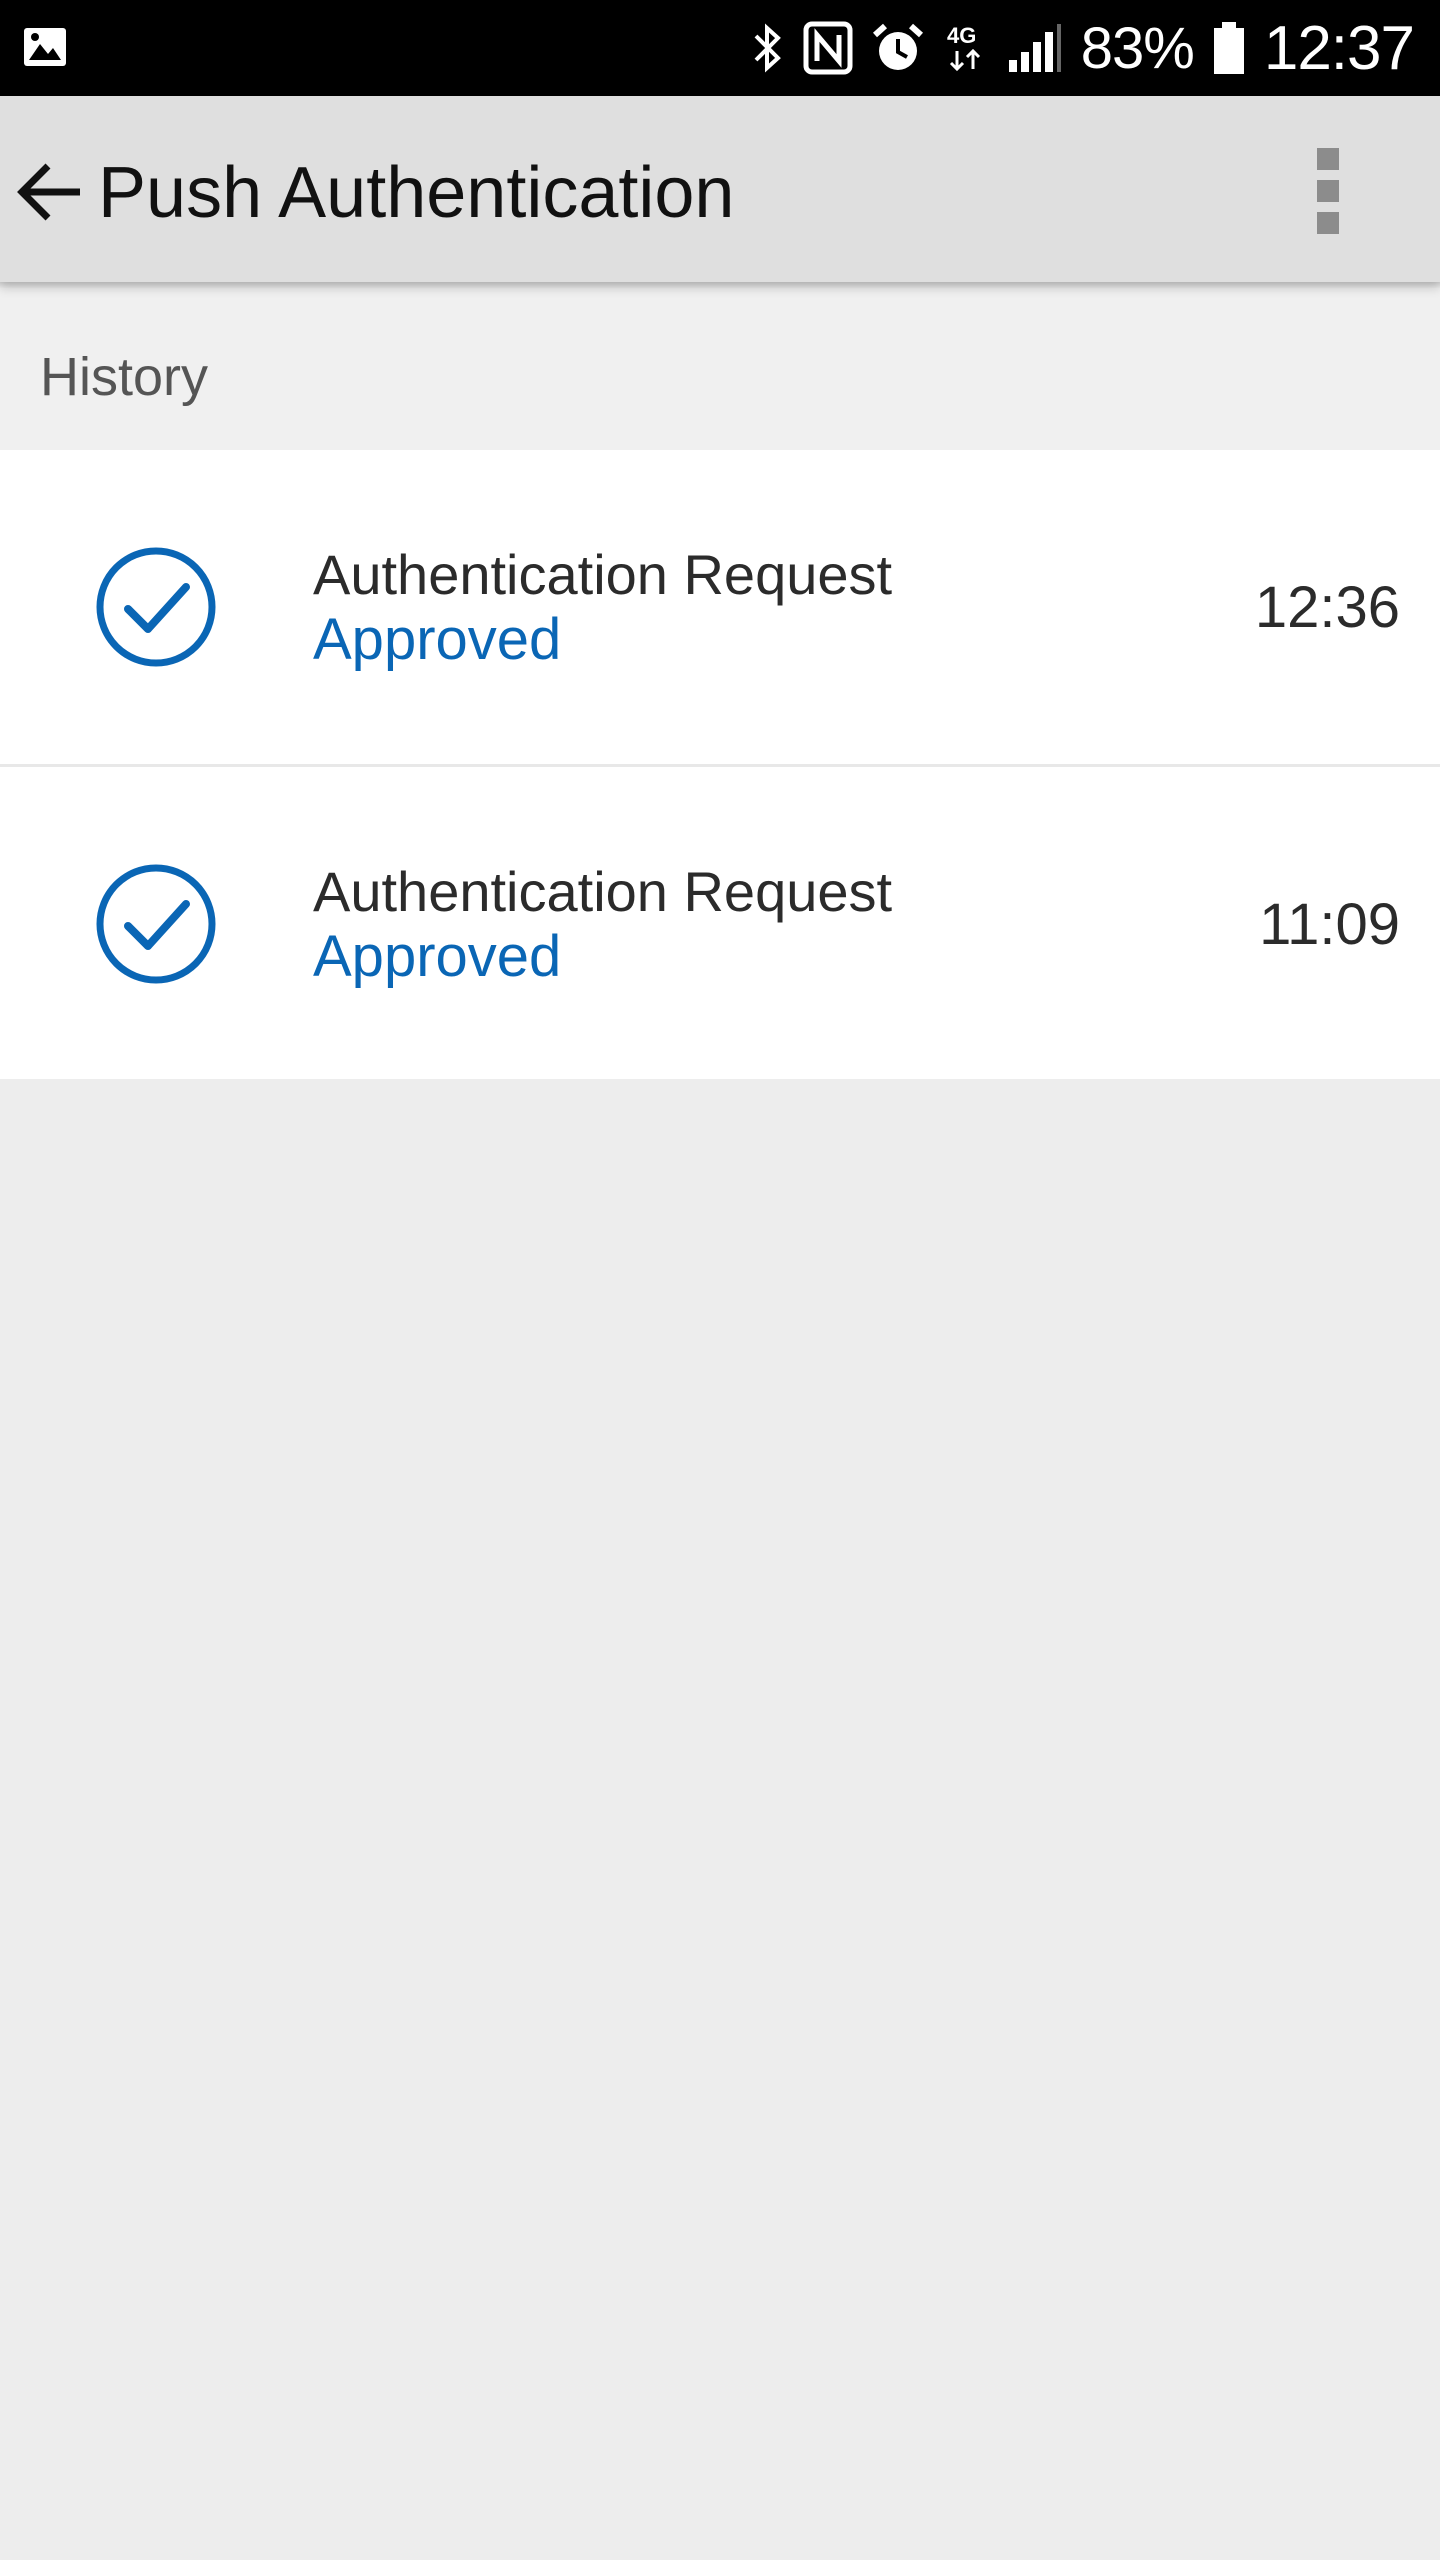  What do you see at coordinates (961, 35) in the screenshot?
I see `svg-text: 4G` at bounding box center [961, 35].